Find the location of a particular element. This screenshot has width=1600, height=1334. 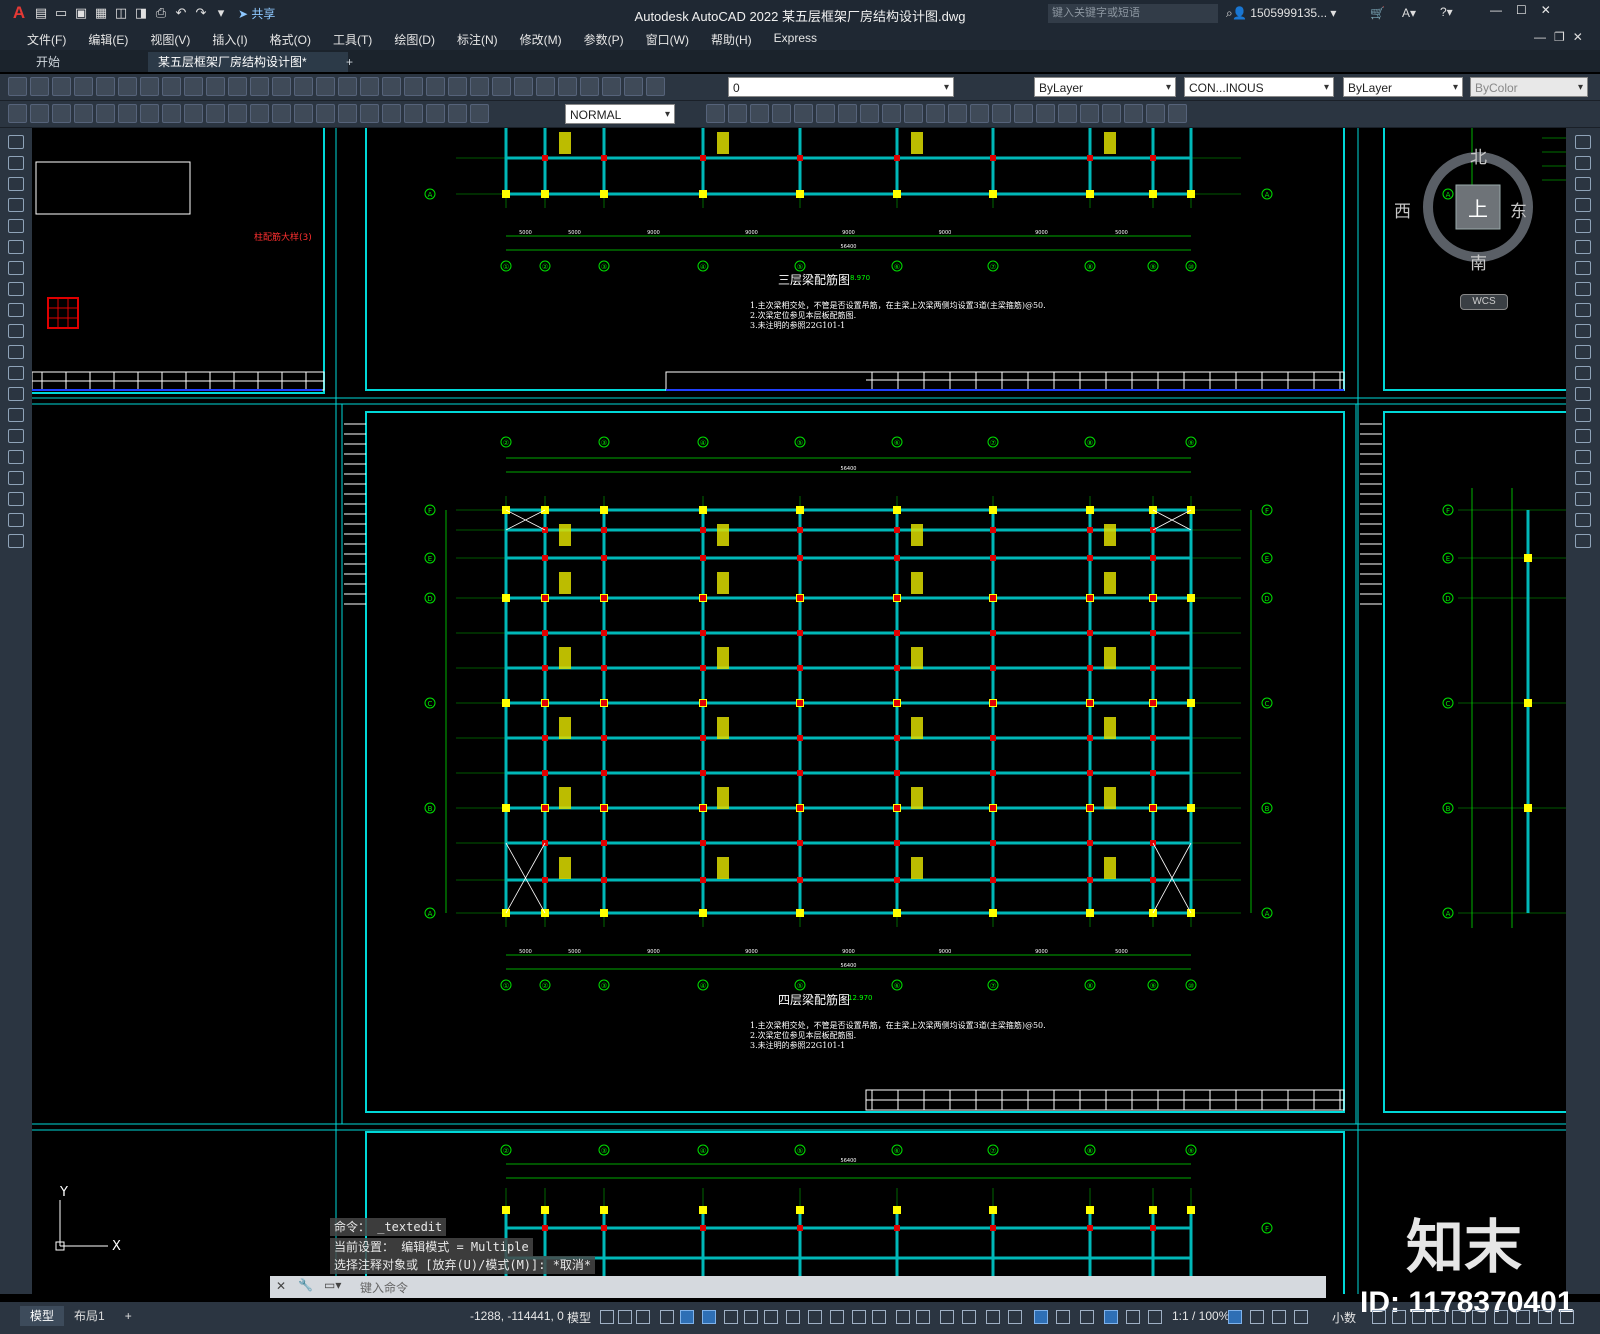

command-input: 键入命令 is located at coordinates (384, 1287).